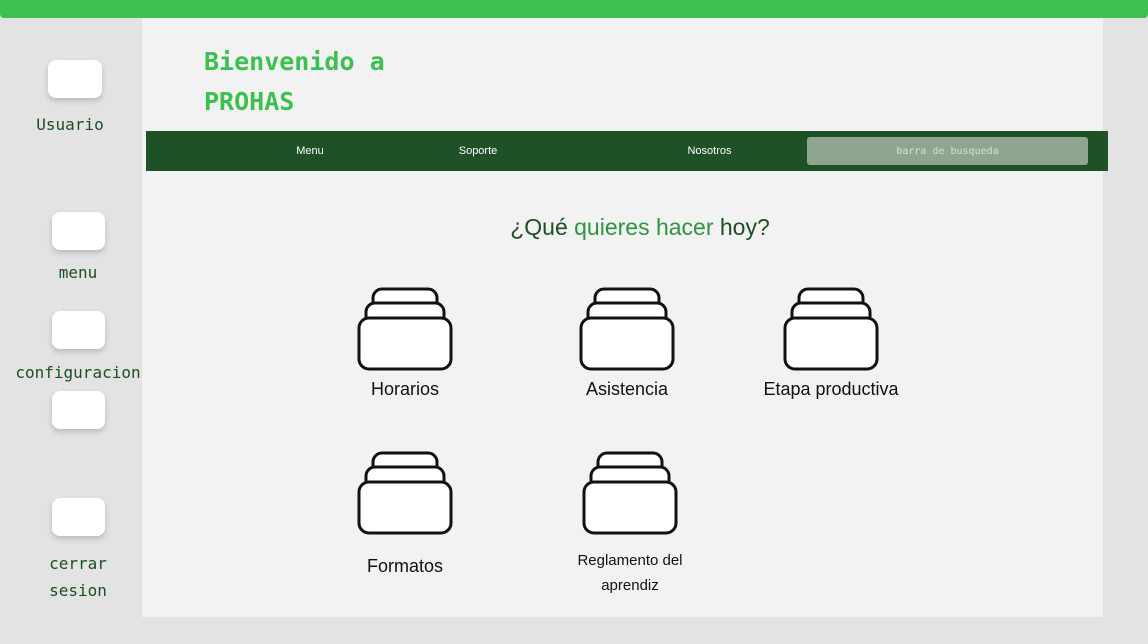 Image resolution: width=1148 pixels, height=644 pixels. I want to click on option-horarios: Horarios, so click(405, 347).